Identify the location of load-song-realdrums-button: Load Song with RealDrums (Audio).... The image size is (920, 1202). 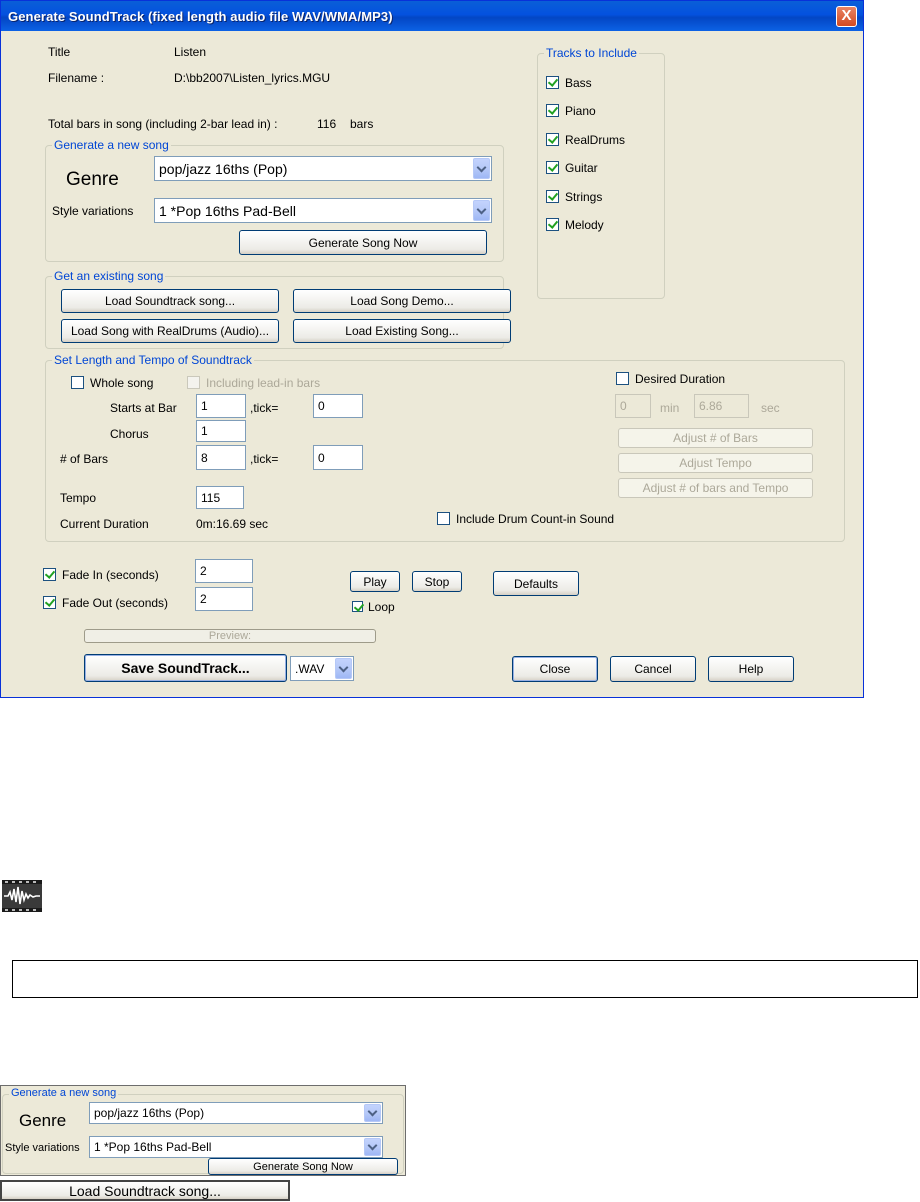
(170, 331).